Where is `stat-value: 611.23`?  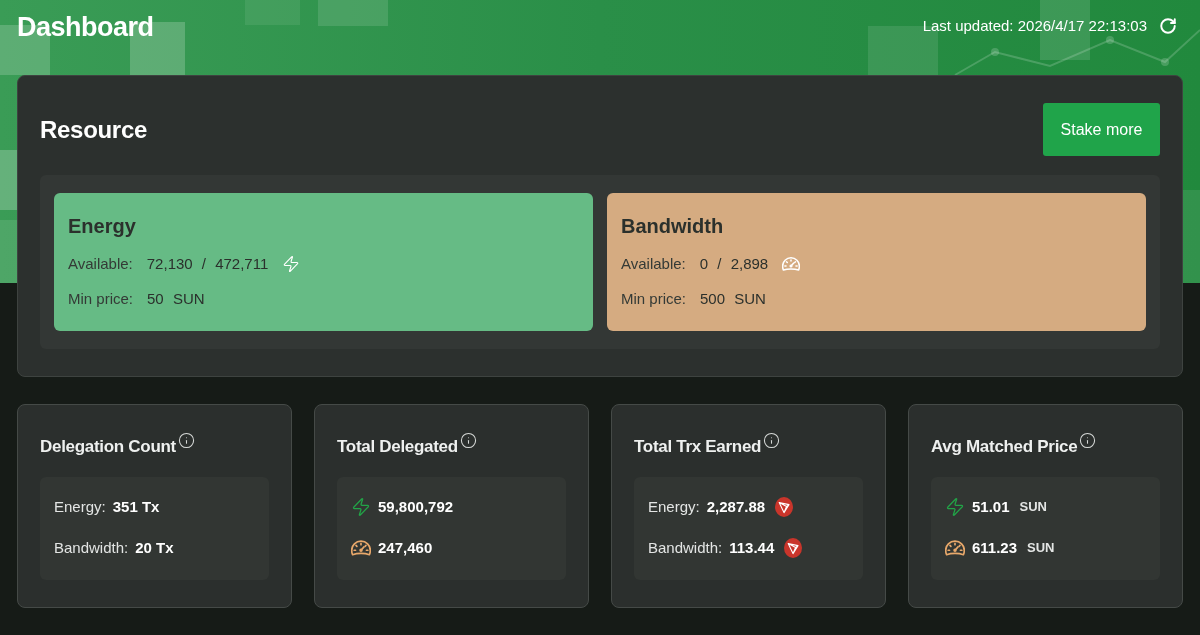 stat-value: 611.23 is located at coordinates (995, 547).